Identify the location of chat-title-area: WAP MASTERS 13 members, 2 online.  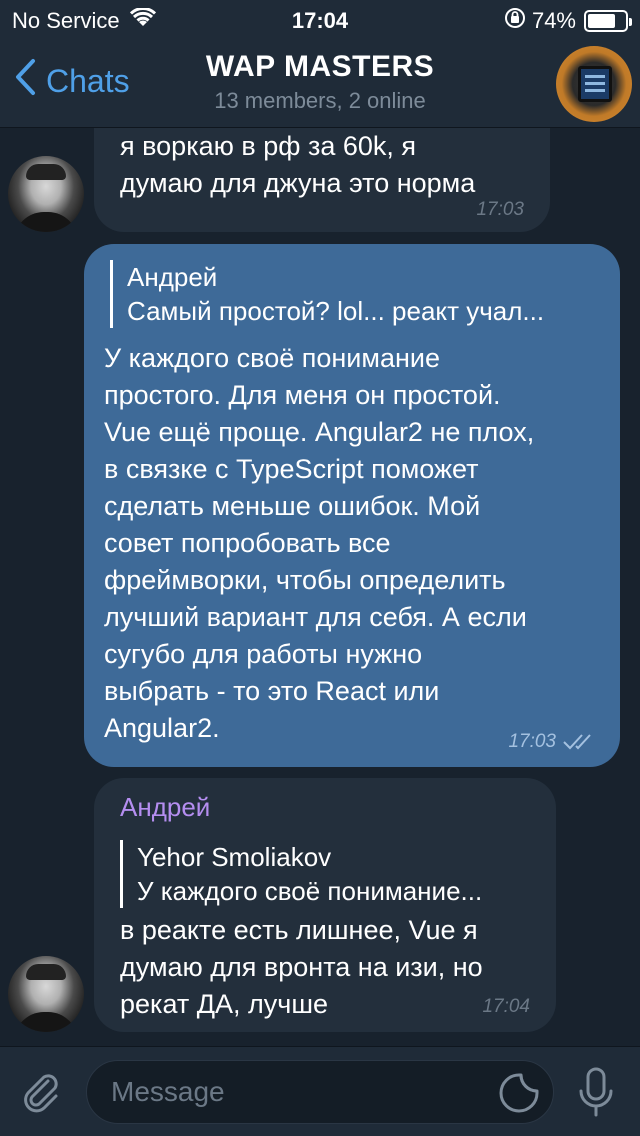
(320, 82).